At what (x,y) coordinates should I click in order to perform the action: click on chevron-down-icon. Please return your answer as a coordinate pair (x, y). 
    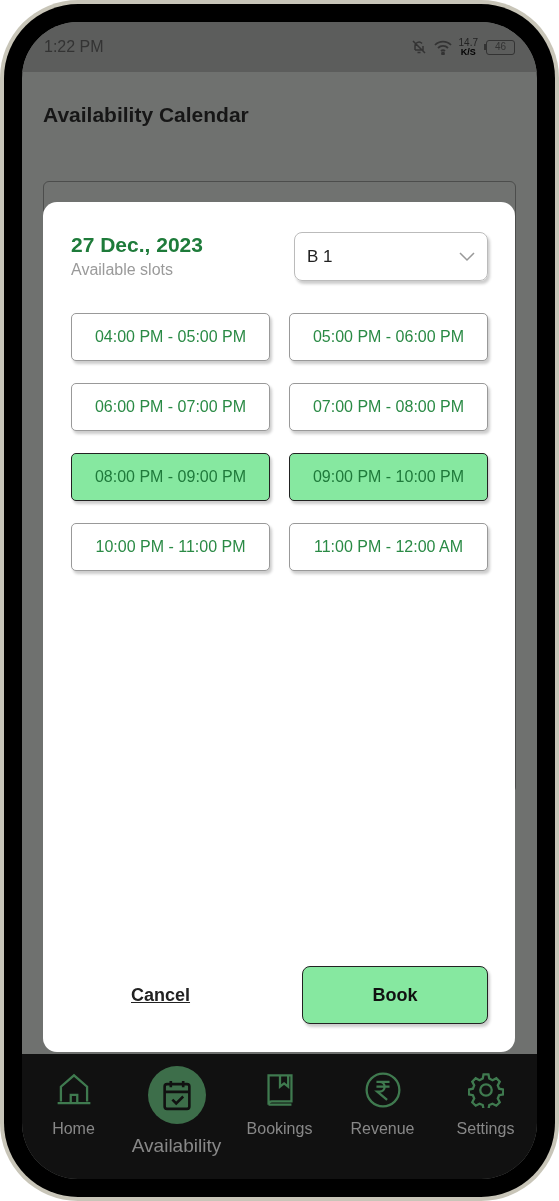
    Looking at the image, I should click on (467, 256).